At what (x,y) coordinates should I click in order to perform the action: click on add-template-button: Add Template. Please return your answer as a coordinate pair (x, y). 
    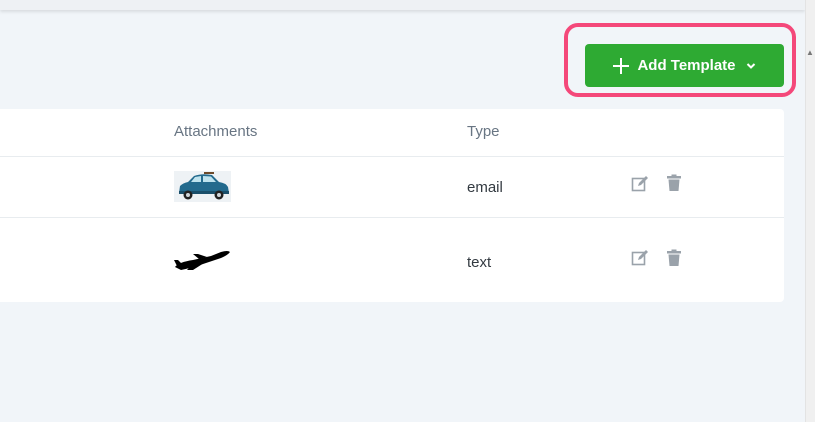
    Looking at the image, I should click on (684, 65).